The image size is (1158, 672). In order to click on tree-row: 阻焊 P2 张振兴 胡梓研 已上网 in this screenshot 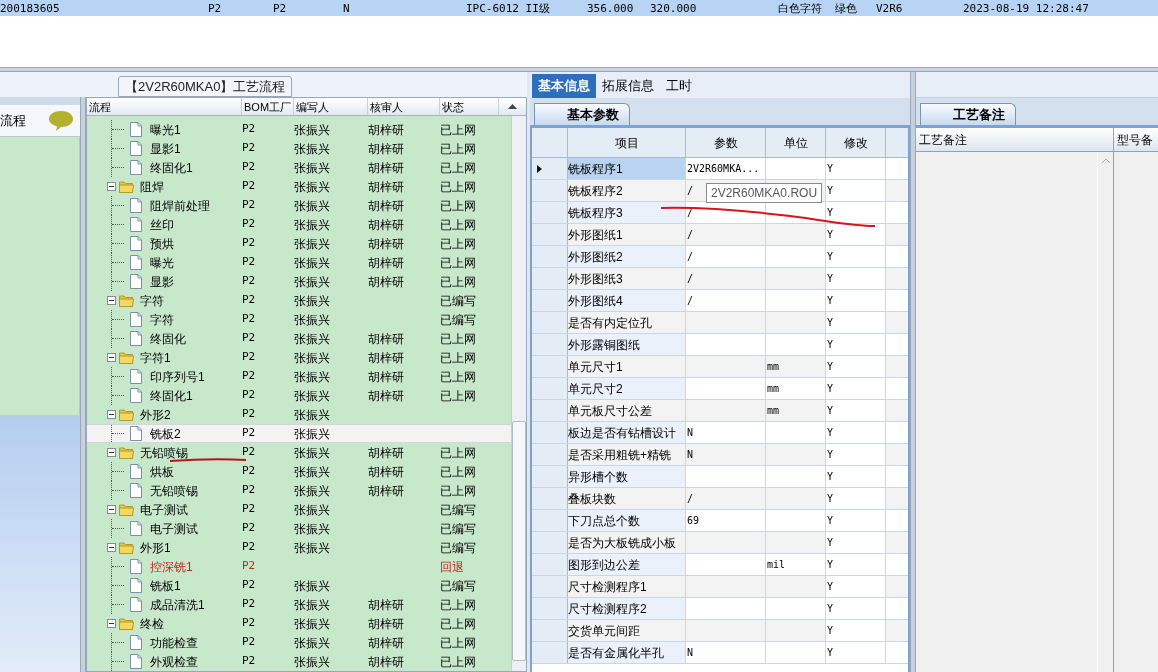, I will do `click(299, 186)`.